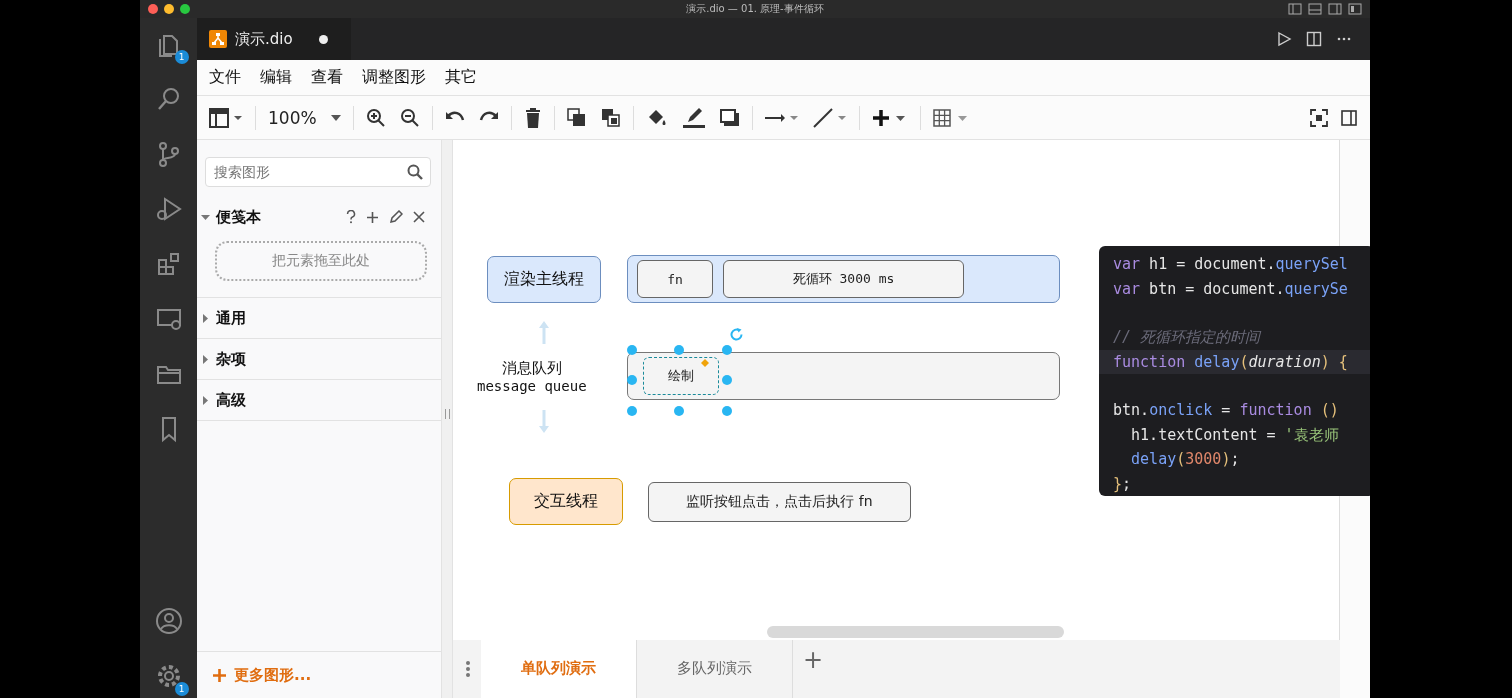  Describe the element at coordinates (335, 117) in the screenshot. I see `caret-icon` at that location.